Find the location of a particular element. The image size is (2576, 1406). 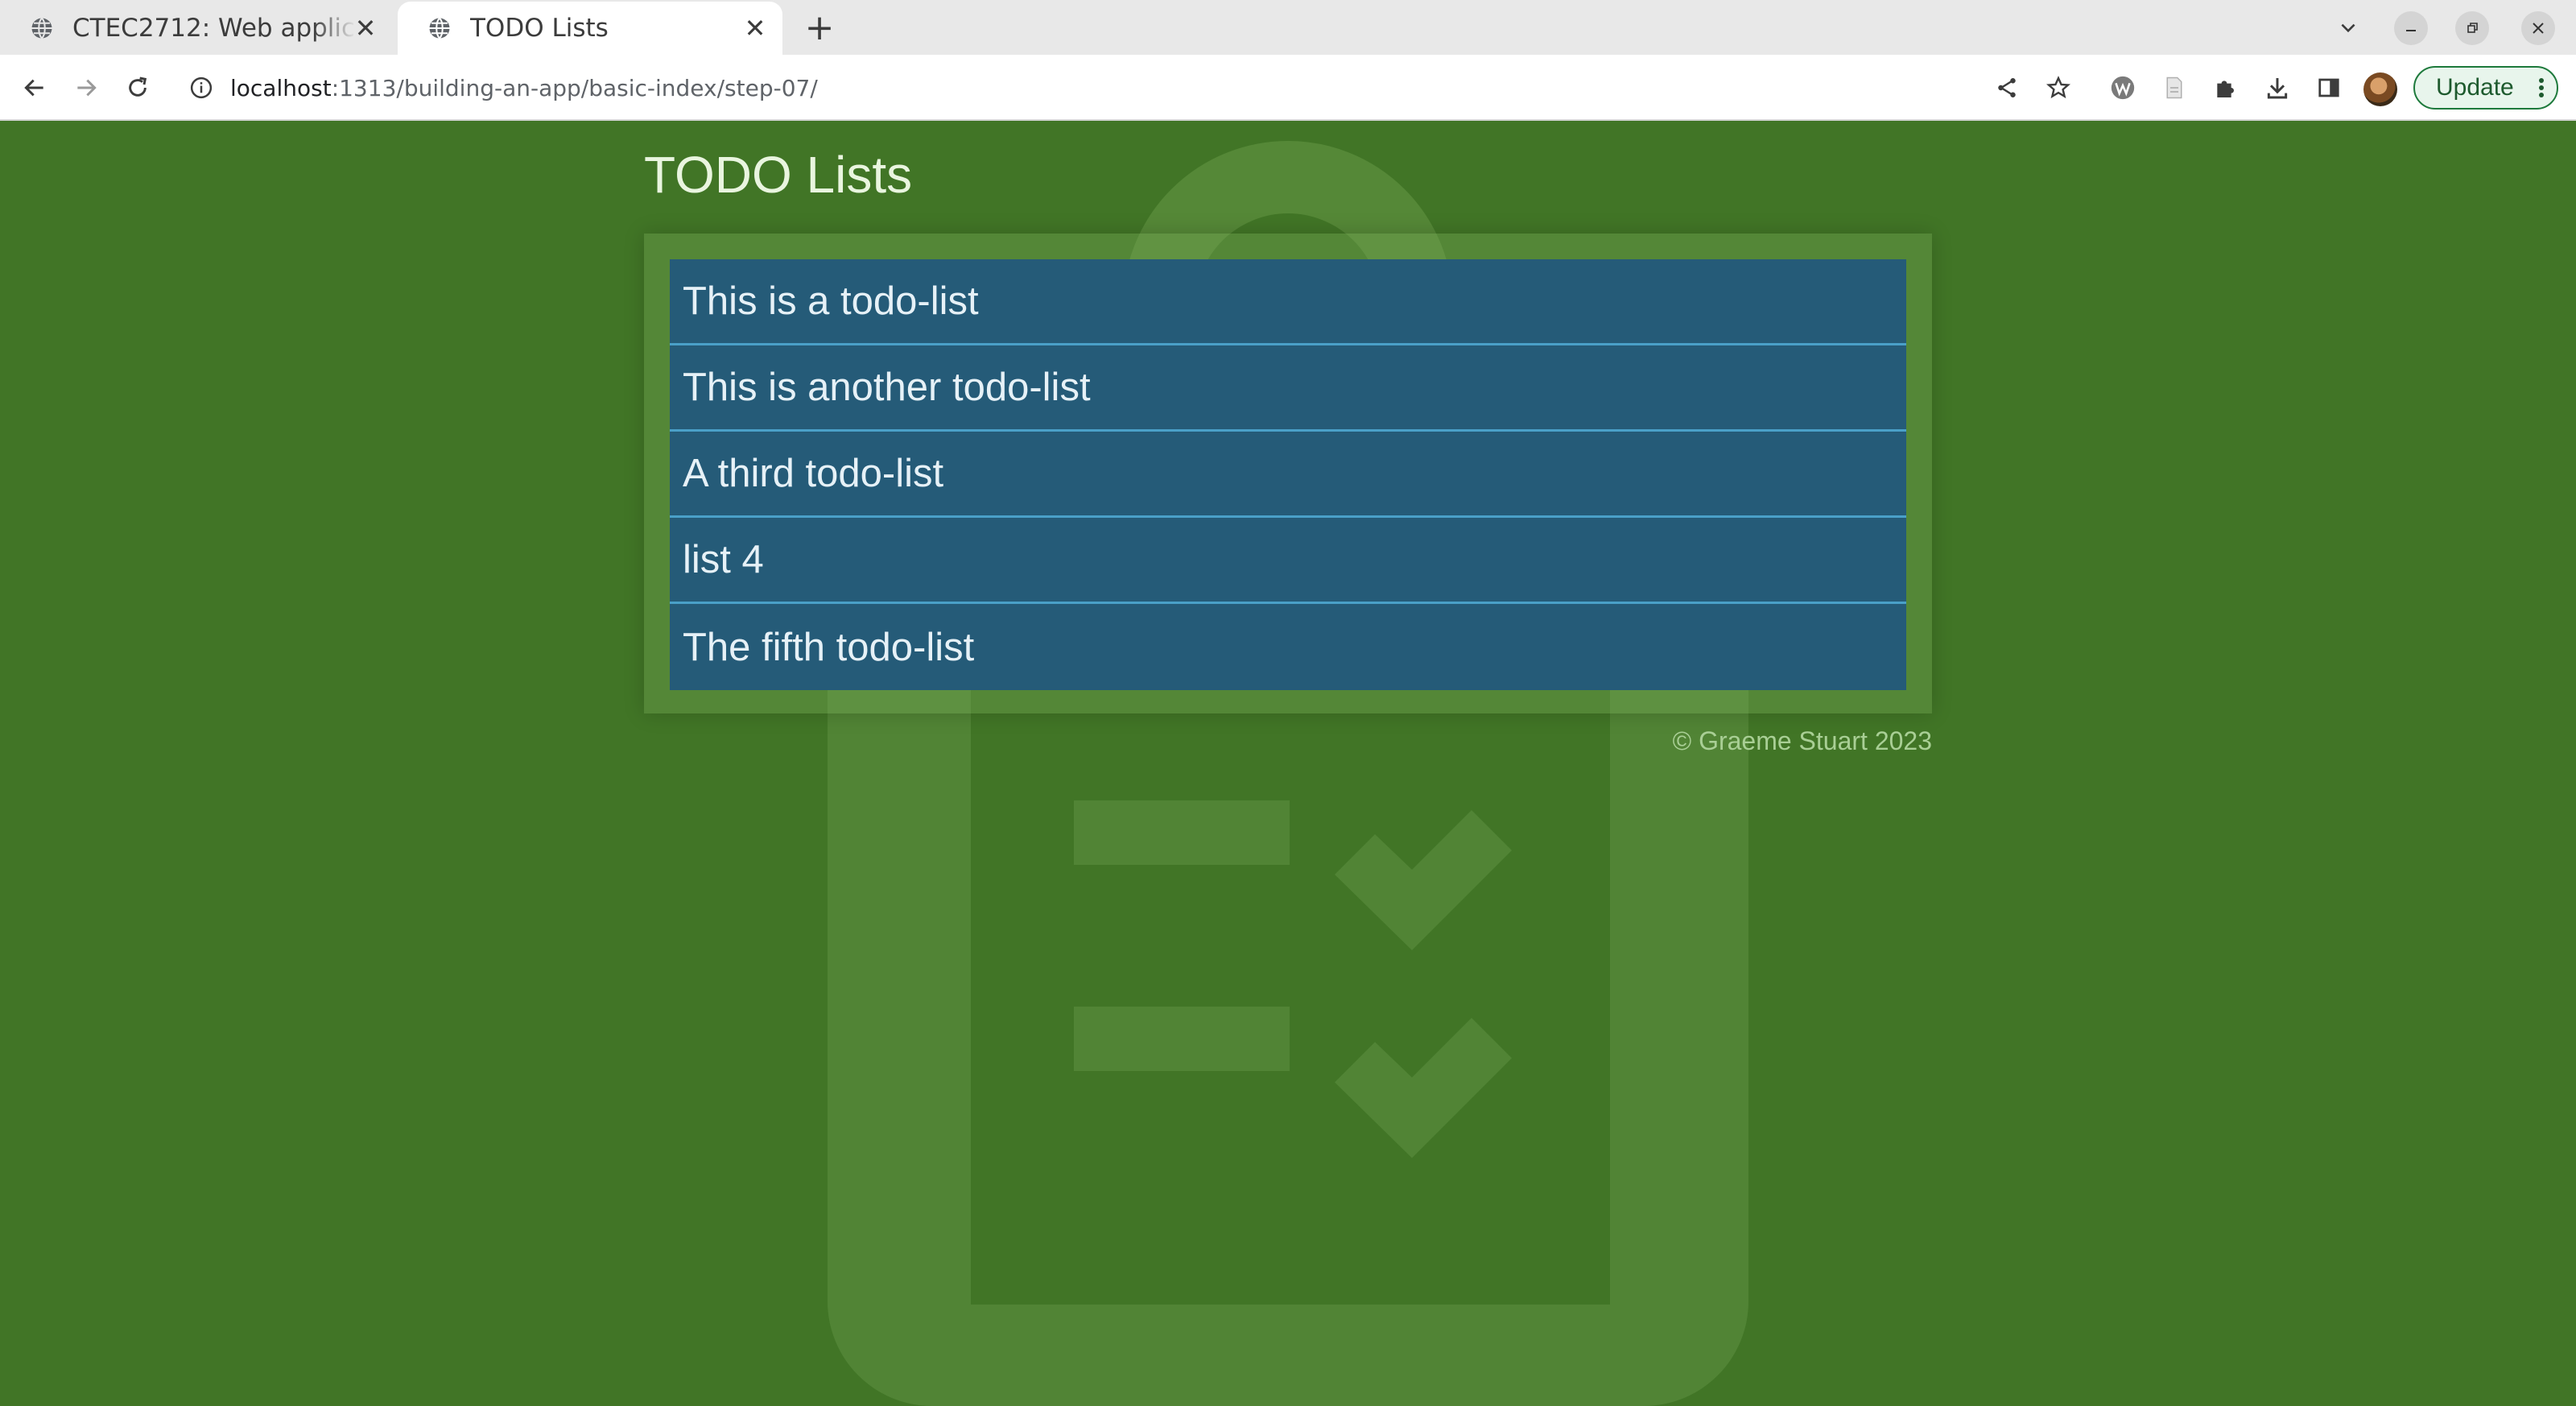

arrow-right-icon is located at coordinates (86, 87).